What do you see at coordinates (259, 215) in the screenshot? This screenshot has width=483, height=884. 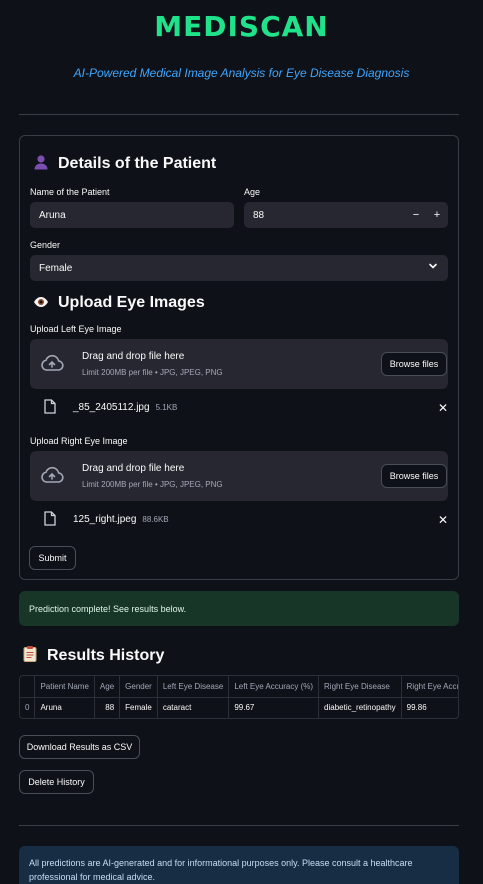 I see `age-value: 88` at bounding box center [259, 215].